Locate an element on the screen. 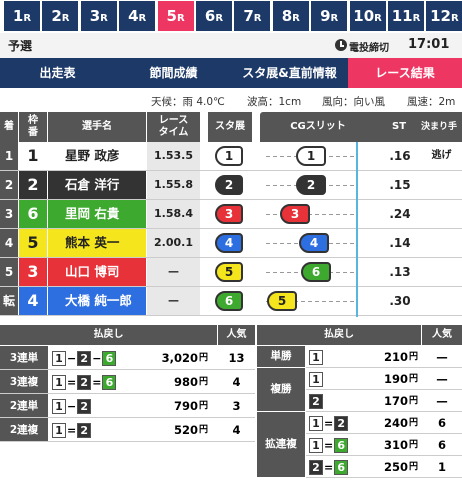 This screenshot has height=480, width=462. ninki-header-right: 人気 is located at coordinates (442, 335).